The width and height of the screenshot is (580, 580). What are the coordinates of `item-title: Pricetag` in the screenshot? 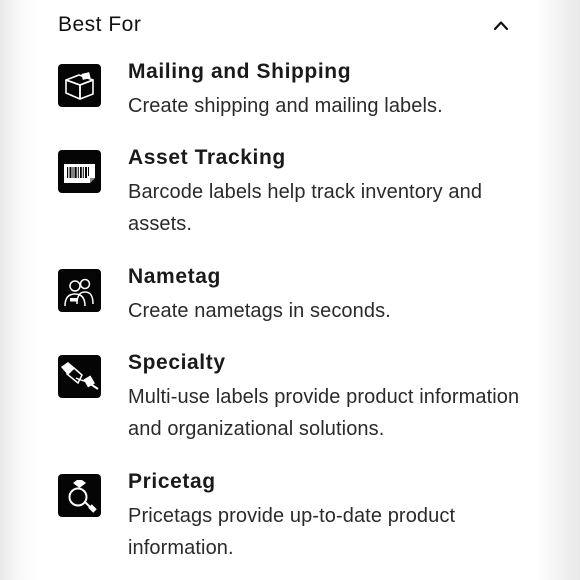 It's located at (172, 481).